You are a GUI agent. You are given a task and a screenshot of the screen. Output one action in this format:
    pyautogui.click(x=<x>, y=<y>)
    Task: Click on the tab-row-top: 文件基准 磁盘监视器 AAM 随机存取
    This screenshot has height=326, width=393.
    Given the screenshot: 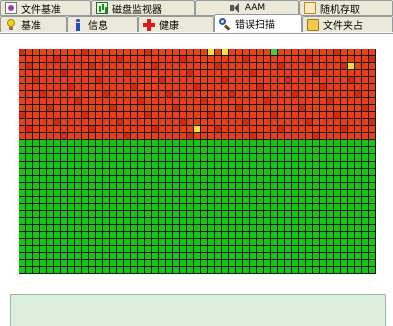 What is the action you would take?
    pyautogui.click(x=196, y=8)
    